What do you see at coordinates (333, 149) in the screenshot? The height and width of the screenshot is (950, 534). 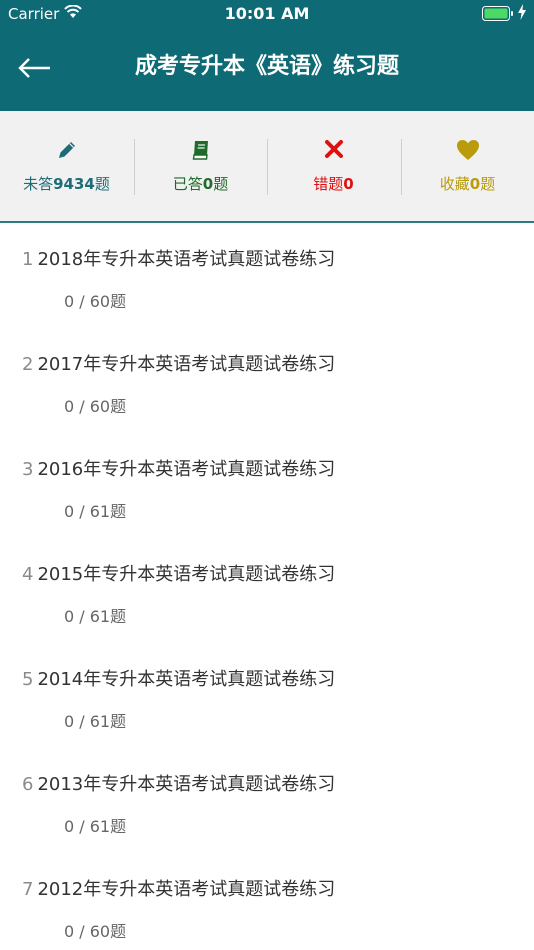 I see `x-icon` at bounding box center [333, 149].